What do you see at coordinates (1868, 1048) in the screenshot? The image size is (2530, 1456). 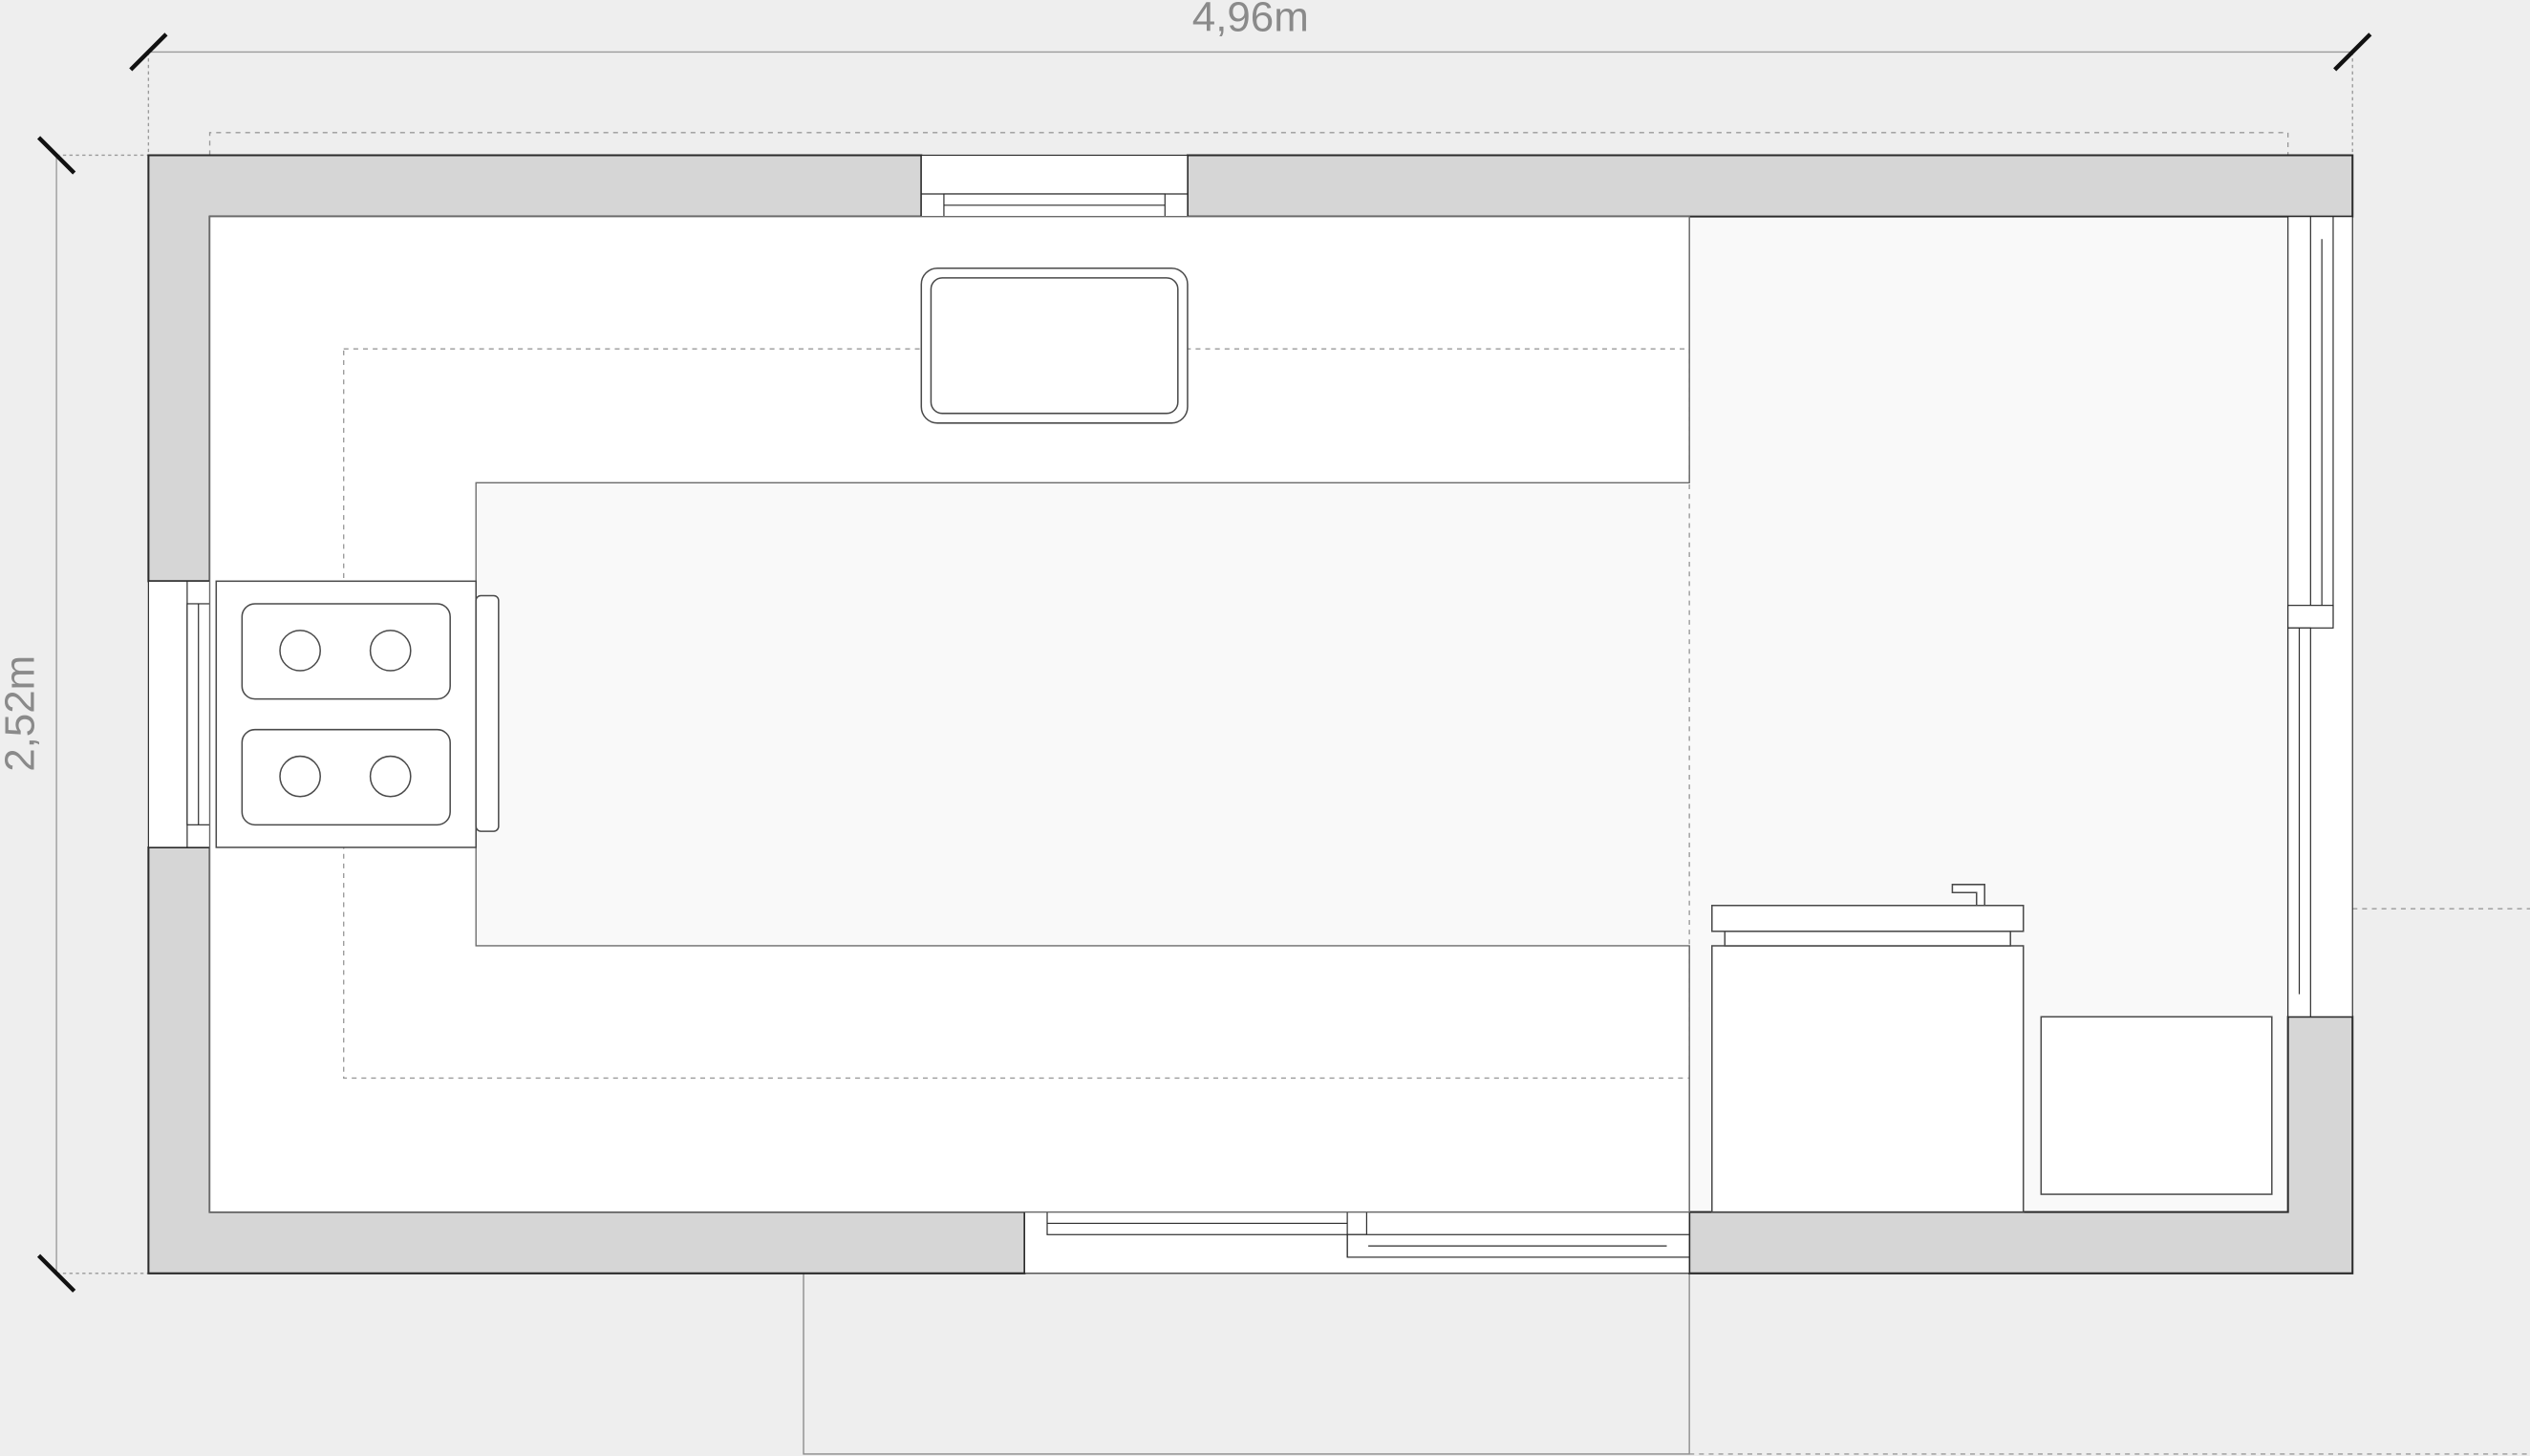 I see `vanity-cabinet` at bounding box center [1868, 1048].